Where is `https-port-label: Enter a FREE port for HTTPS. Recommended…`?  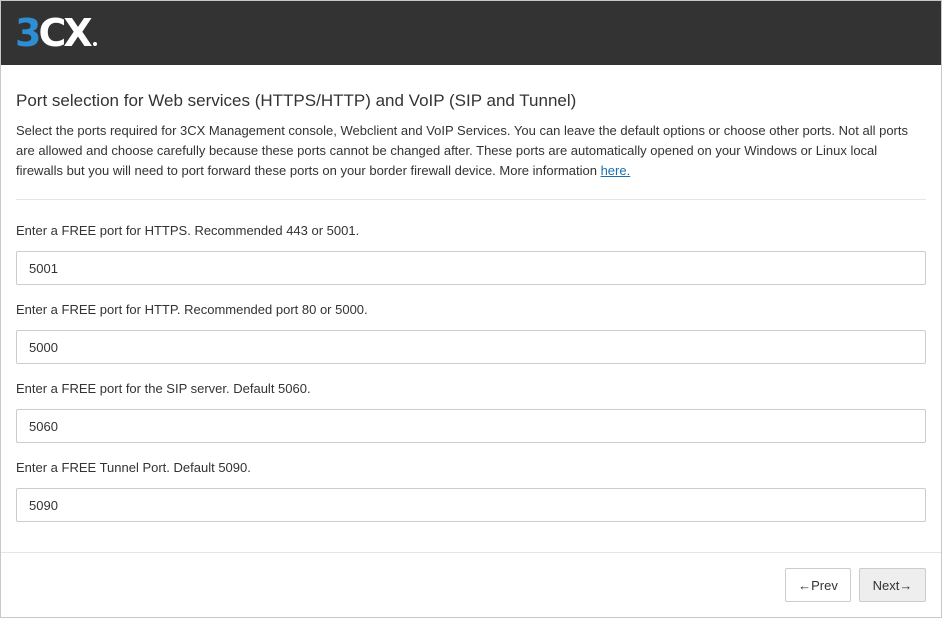 https-port-label: Enter a FREE port for HTTPS. Recommended… is located at coordinates (188, 230).